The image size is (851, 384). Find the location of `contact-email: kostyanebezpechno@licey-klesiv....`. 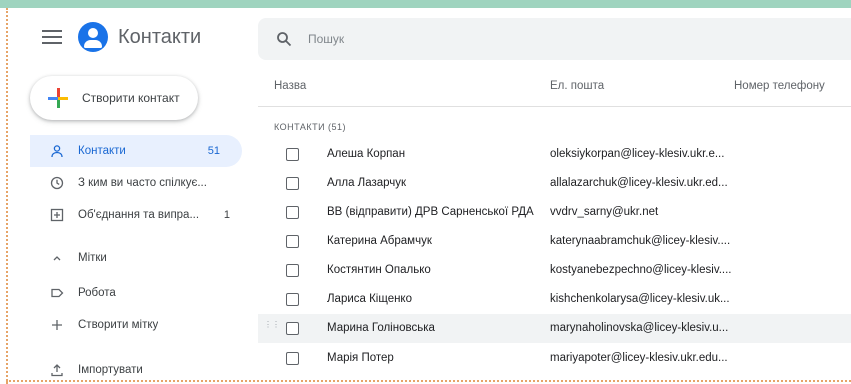

contact-email: kostyanebezpechno@licey-klesiv.... is located at coordinates (641, 270).